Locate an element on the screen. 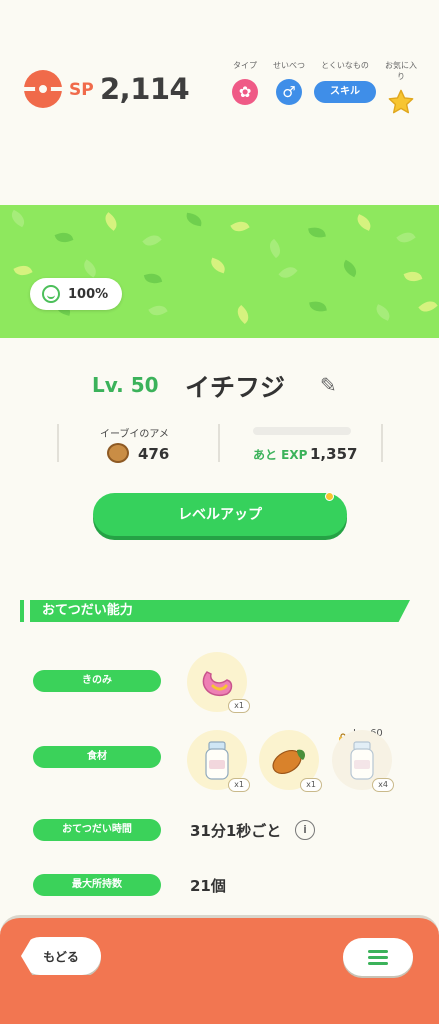 The image size is (439, 1024). favorite-caption: お気に入り is located at coordinates (401, 71).